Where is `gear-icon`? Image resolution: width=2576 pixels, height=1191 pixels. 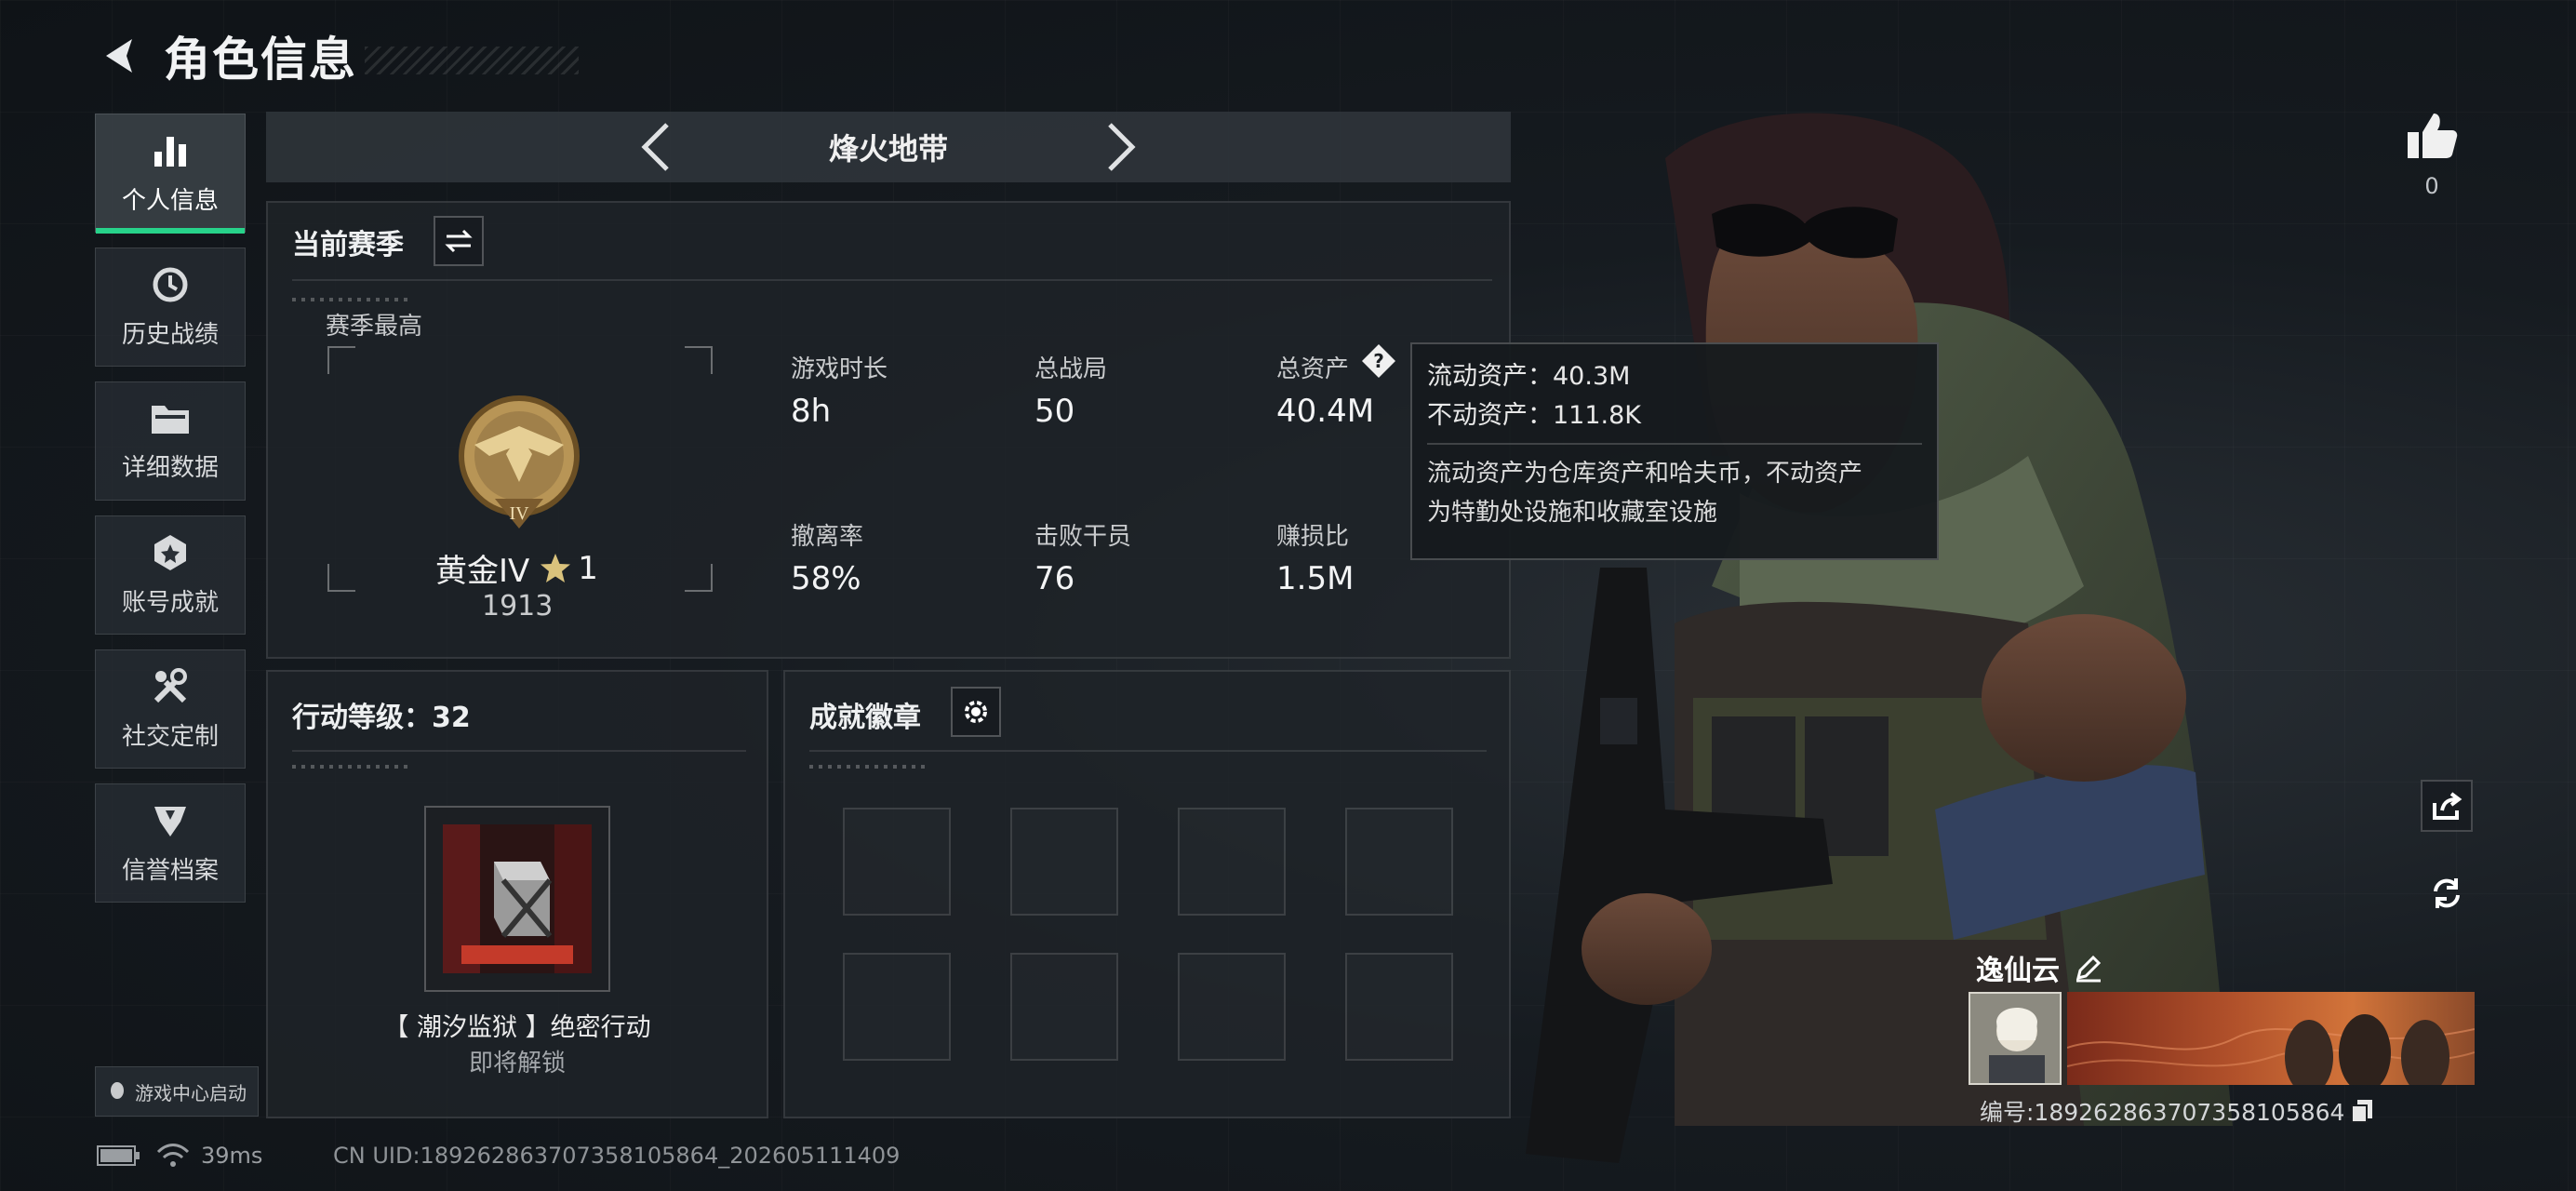
gear-icon is located at coordinates (976, 712).